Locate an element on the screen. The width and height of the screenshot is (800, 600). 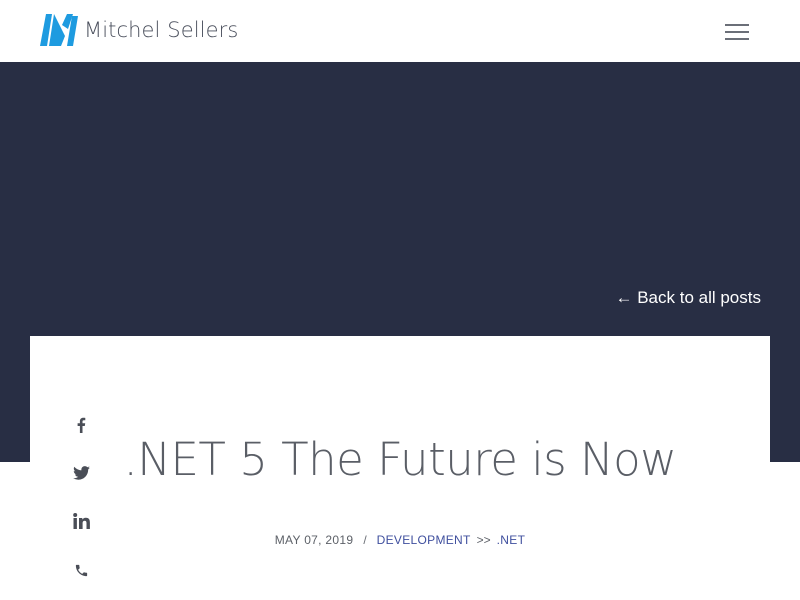
site-name: Mitchel Sellers is located at coordinates (161, 30).